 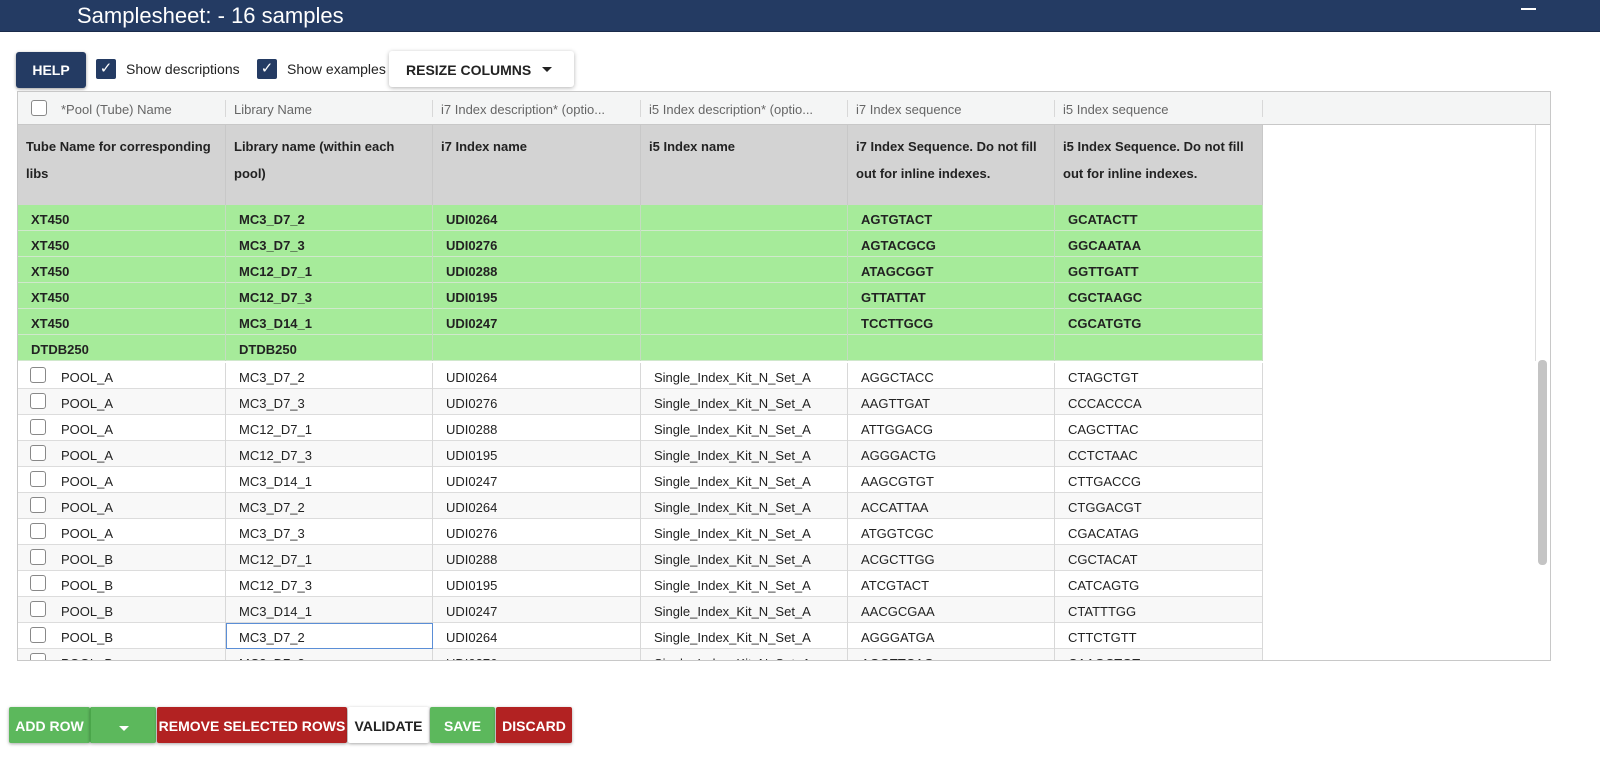 I want to click on cell: AGGGATGA, so click(x=951, y=636).